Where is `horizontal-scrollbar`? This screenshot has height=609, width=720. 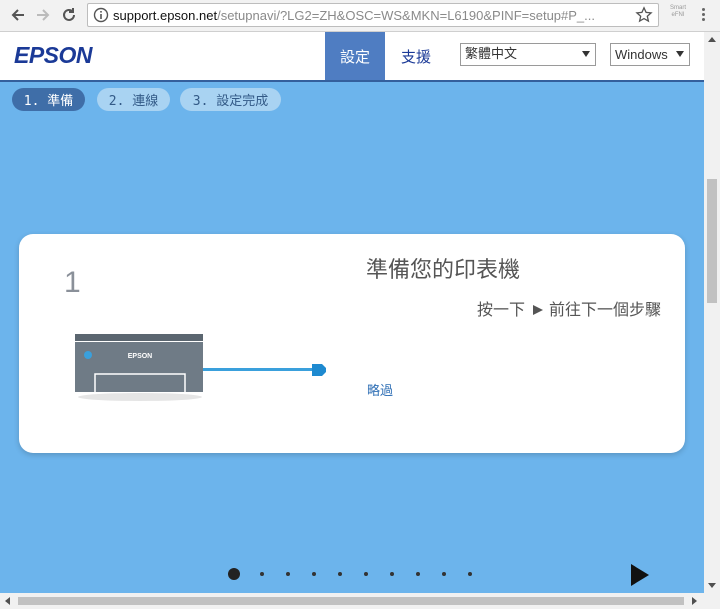 horizontal-scrollbar is located at coordinates (360, 601).